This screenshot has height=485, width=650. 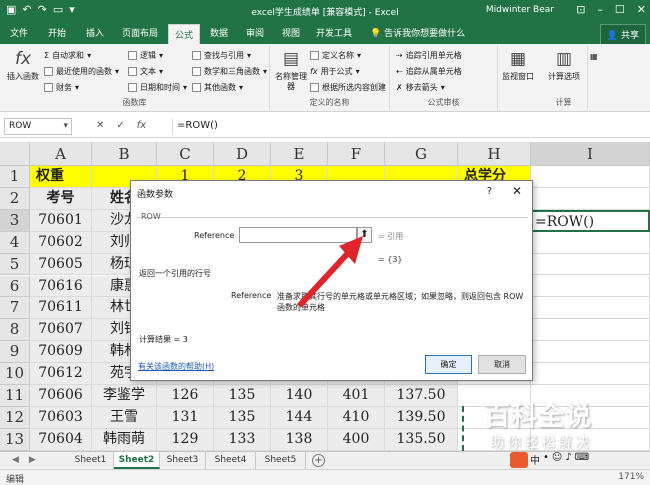 What do you see at coordinates (255, 32) in the screenshot?
I see `tab-review: 审阅` at bounding box center [255, 32].